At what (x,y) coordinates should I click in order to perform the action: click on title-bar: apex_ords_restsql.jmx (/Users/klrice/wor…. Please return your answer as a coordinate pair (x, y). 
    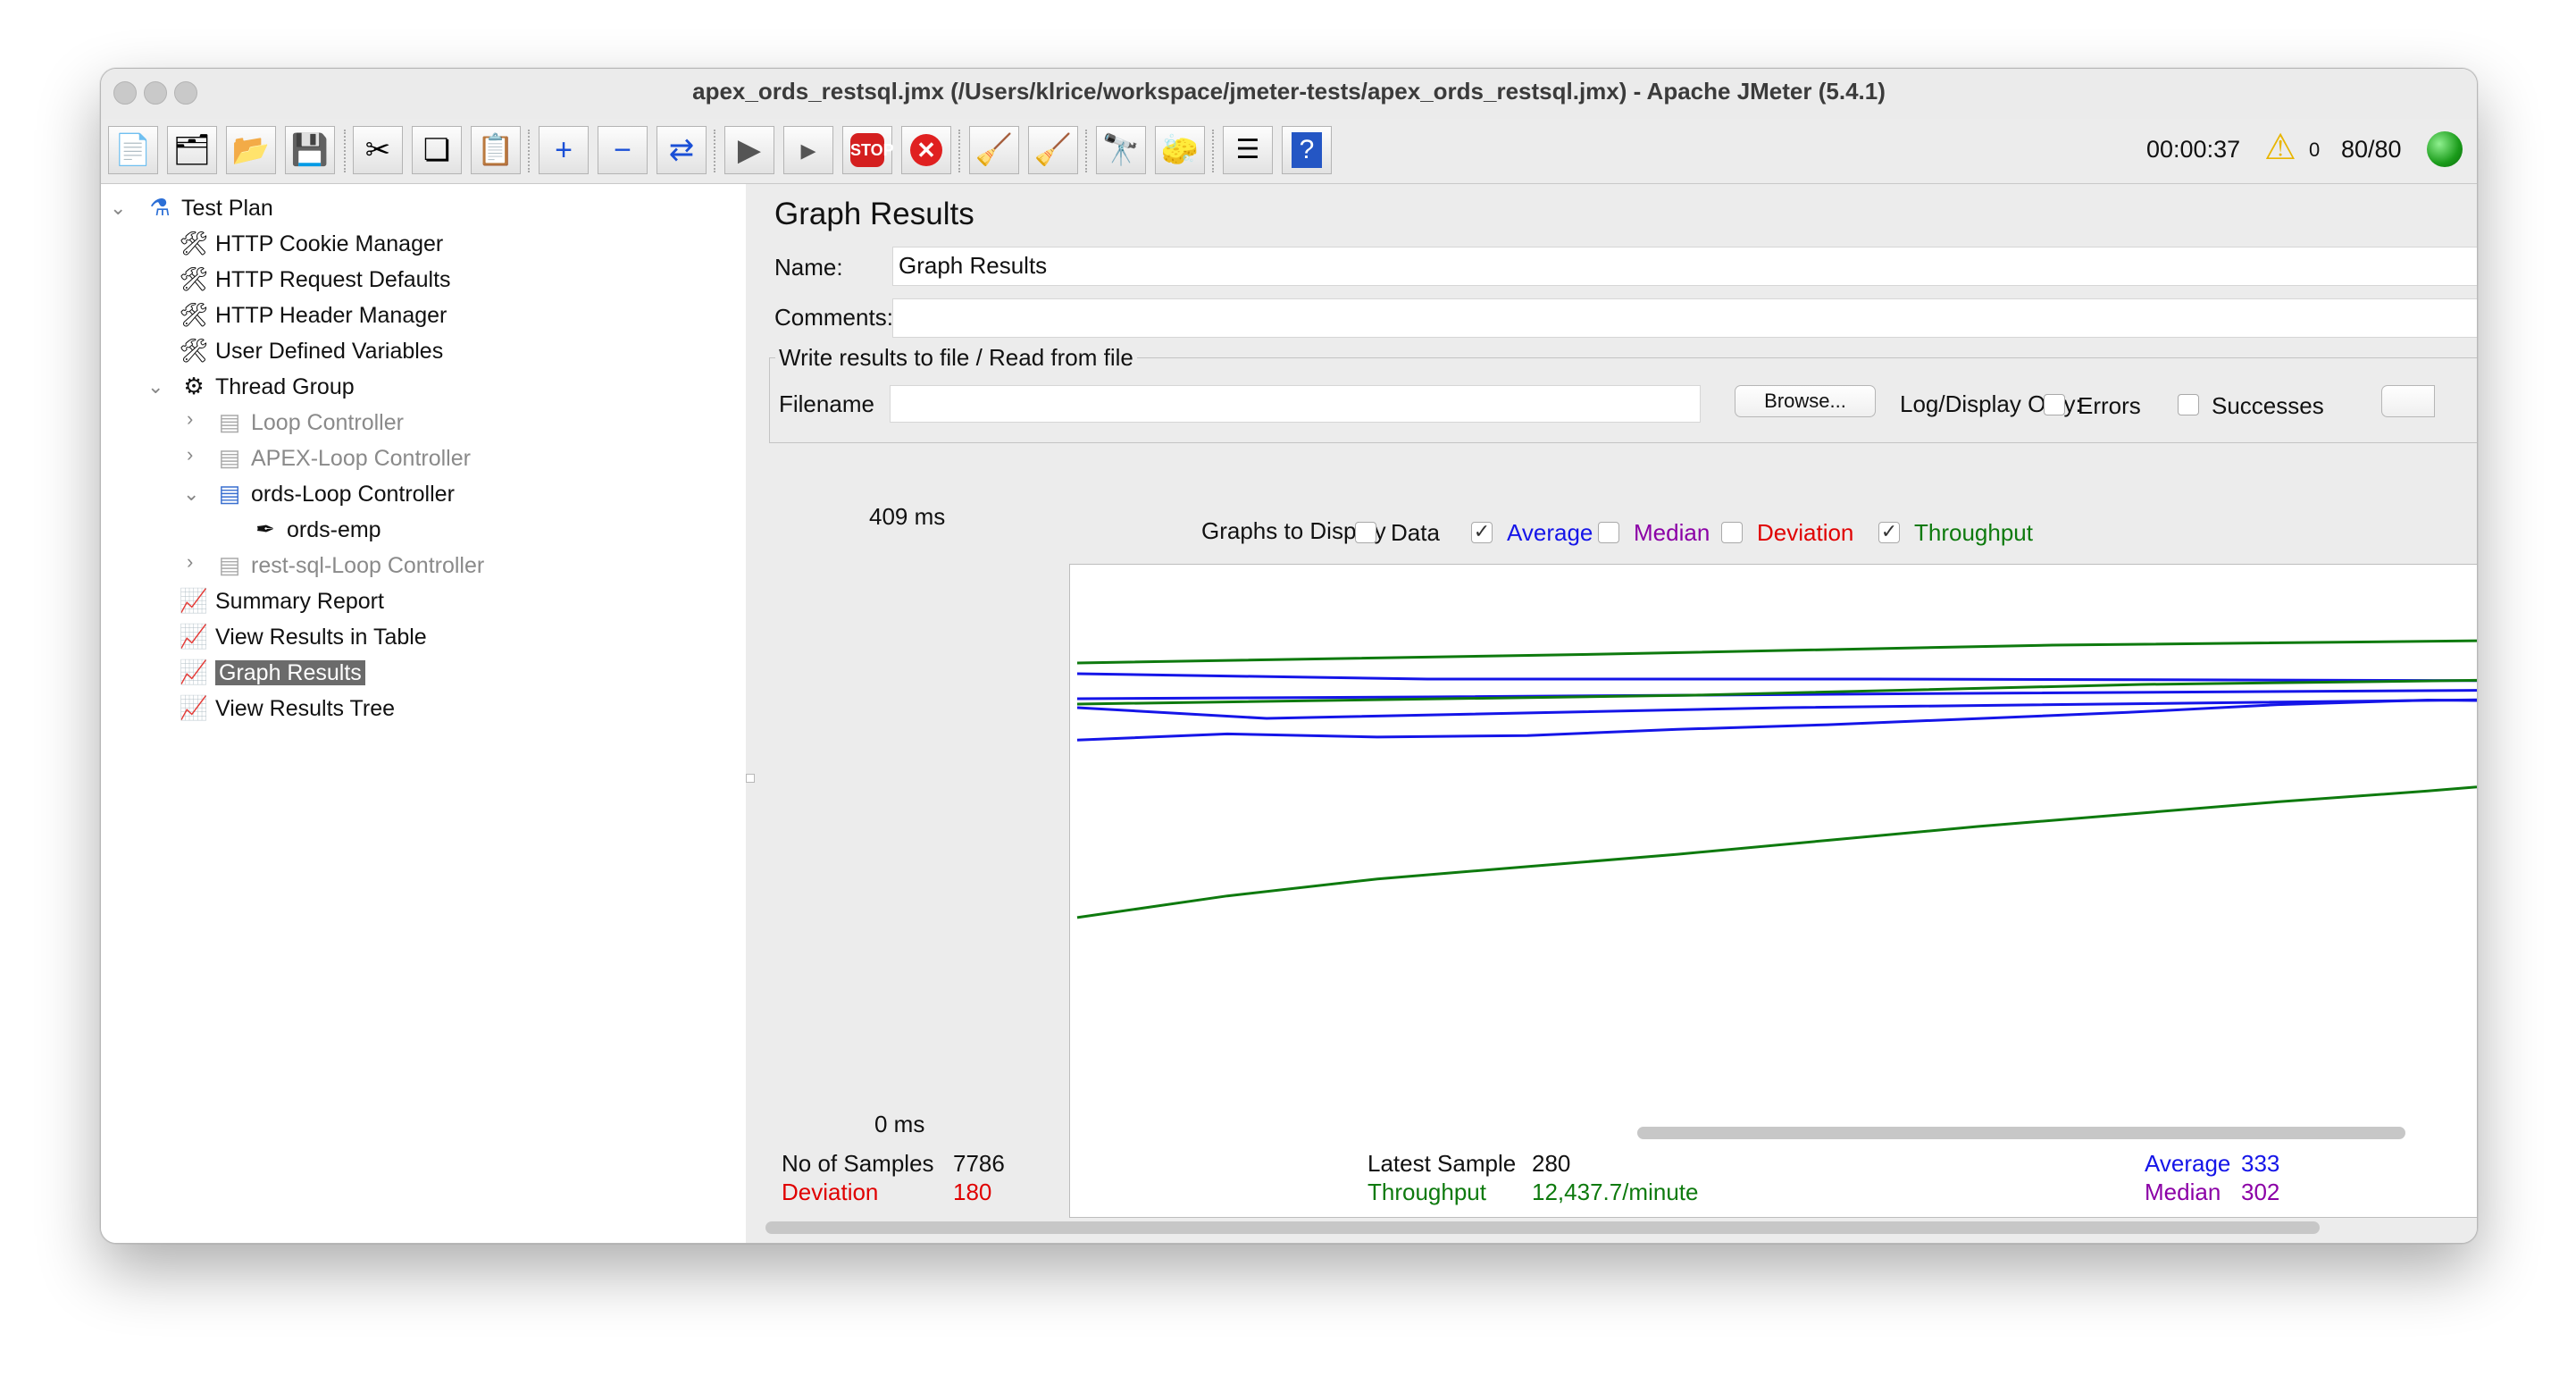
    Looking at the image, I should click on (1289, 94).